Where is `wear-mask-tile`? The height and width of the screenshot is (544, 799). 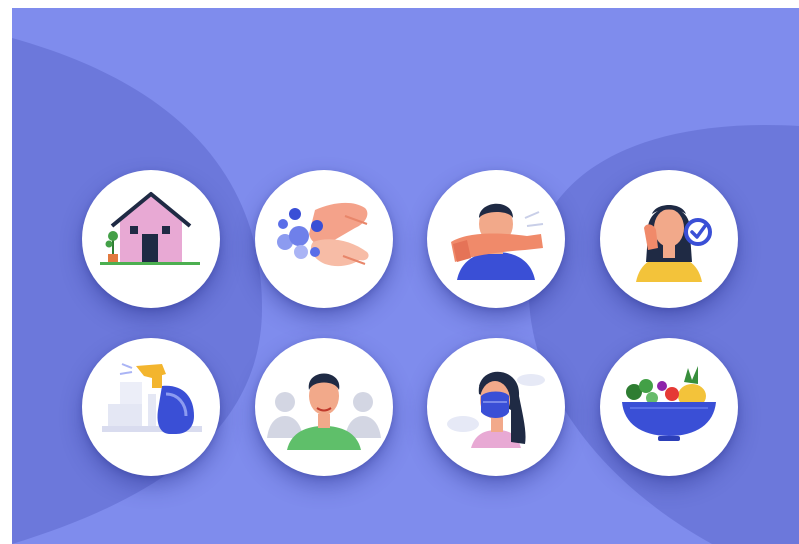
wear-mask-tile is located at coordinates (496, 407).